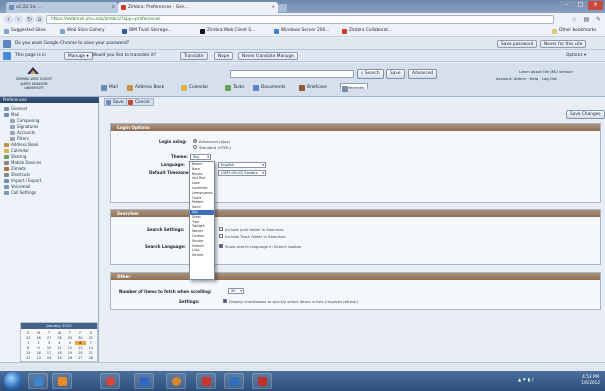  What do you see at coordinates (78, 56) in the screenshot?
I see `language-select: Manuge ▾` at bounding box center [78, 56].